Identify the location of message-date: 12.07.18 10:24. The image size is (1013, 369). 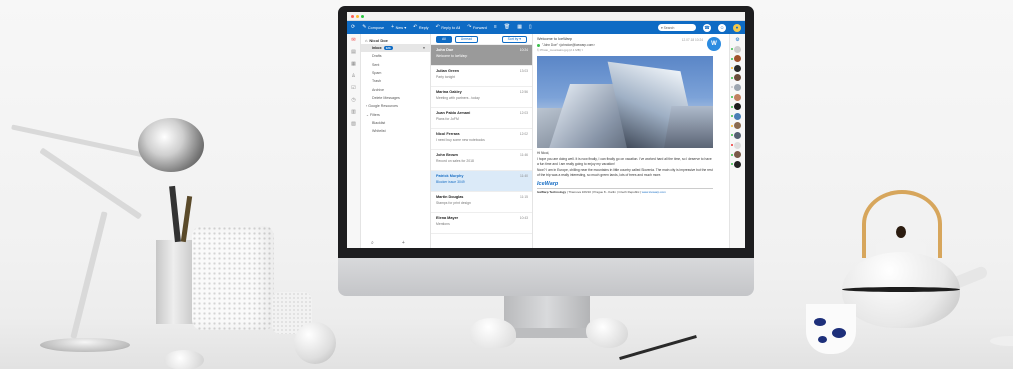
(692, 40).